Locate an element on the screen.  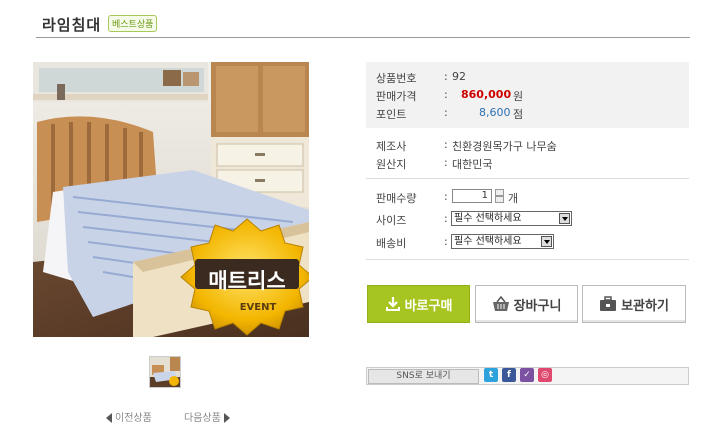
price-unit: 원 is located at coordinates (518, 96).